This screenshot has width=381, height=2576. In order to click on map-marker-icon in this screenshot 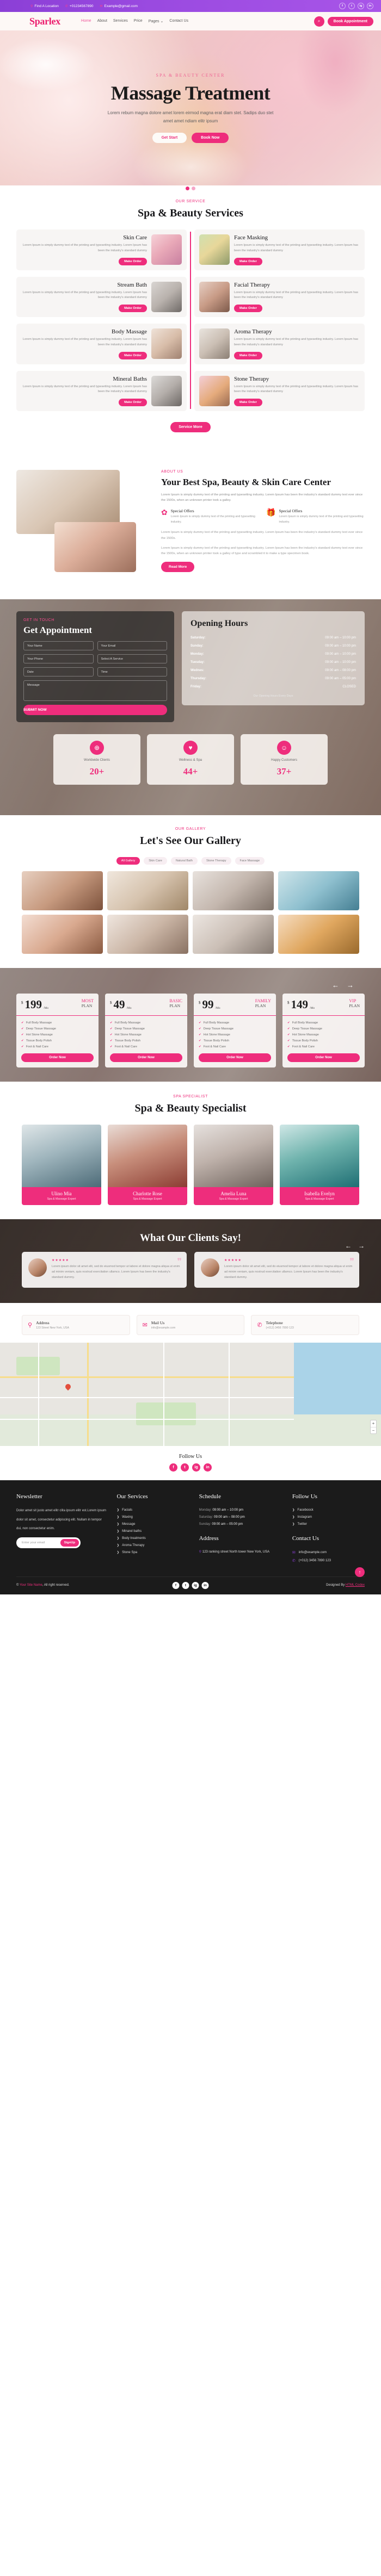, I will do `click(68, 1387)`.